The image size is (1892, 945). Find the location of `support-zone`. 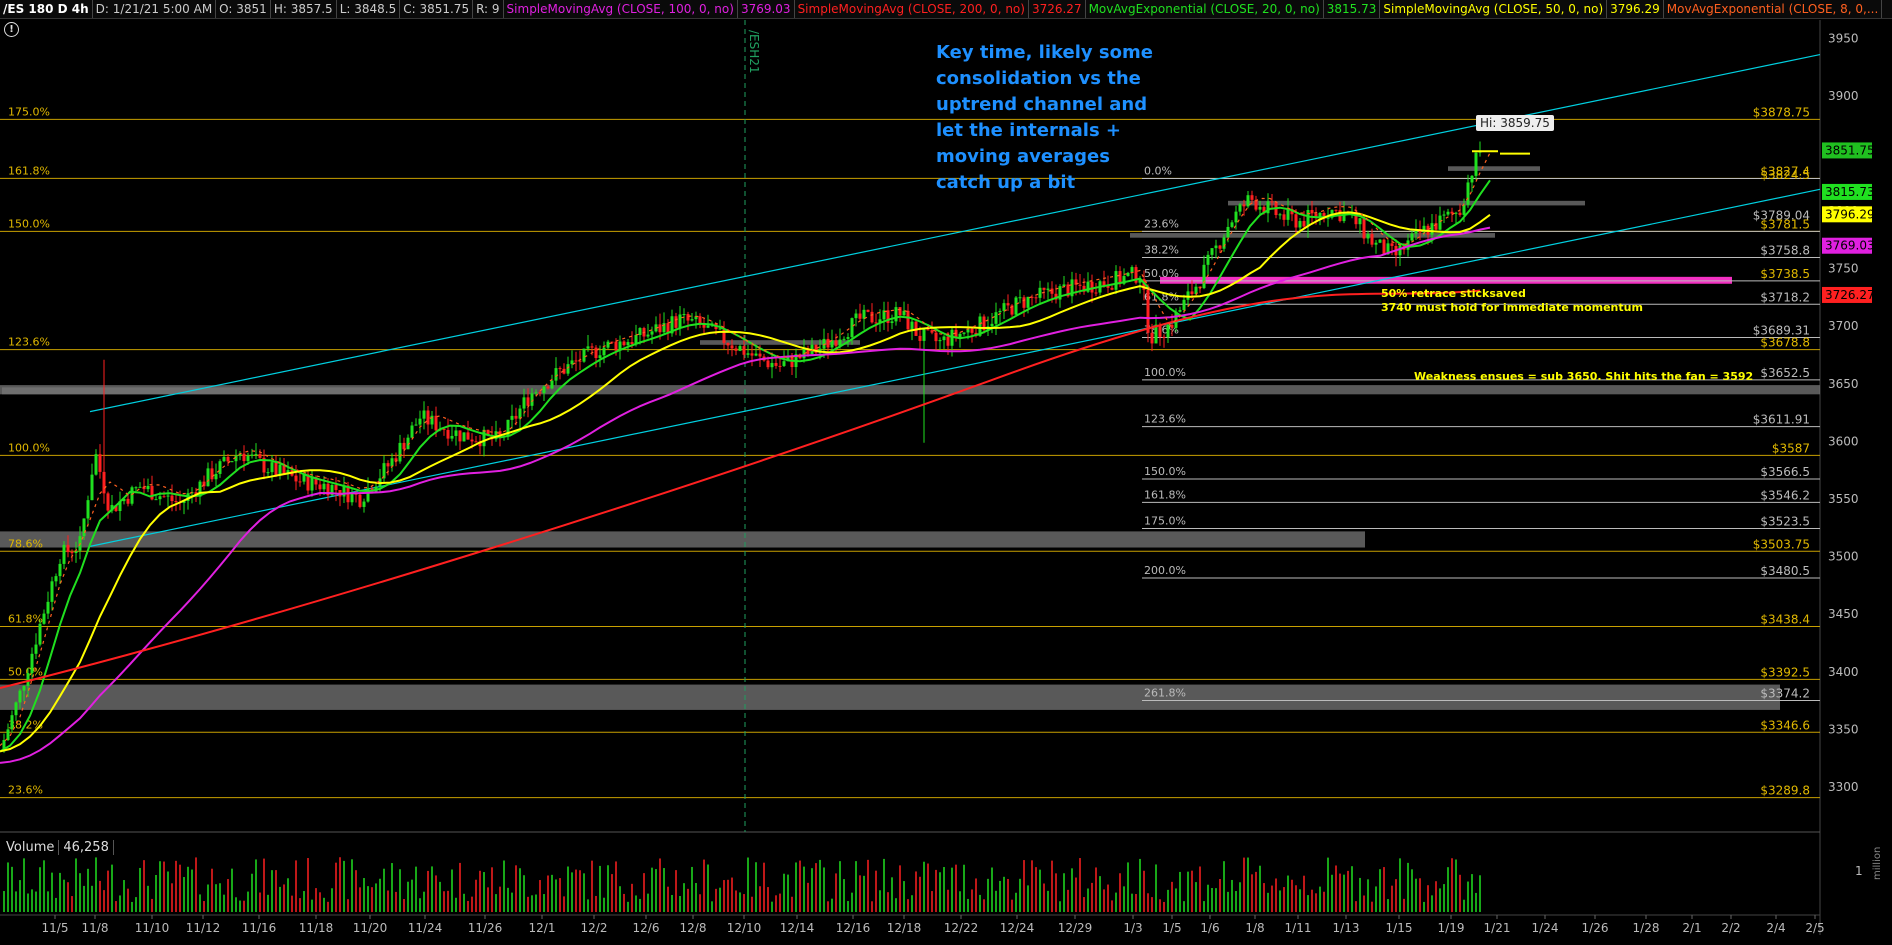

support-zone is located at coordinates (231, 391).